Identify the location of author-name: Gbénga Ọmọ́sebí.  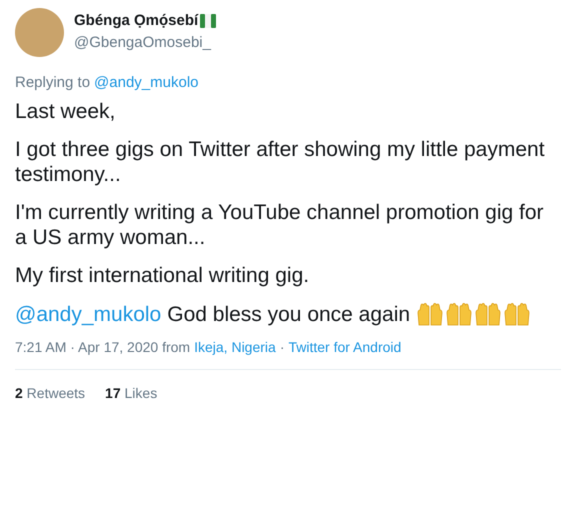
(136, 20).